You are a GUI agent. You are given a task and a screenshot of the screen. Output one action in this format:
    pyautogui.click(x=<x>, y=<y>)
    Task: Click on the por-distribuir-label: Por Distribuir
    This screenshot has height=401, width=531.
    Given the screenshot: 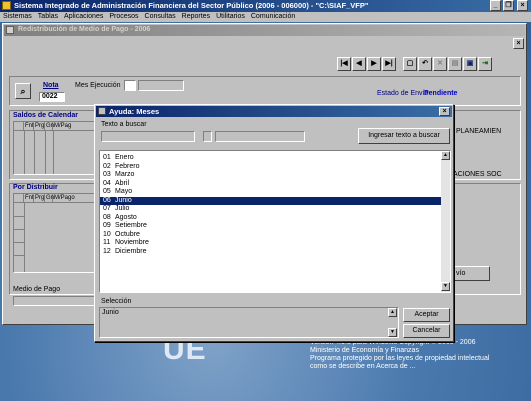 What is the action you would take?
    pyautogui.click(x=35, y=187)
    